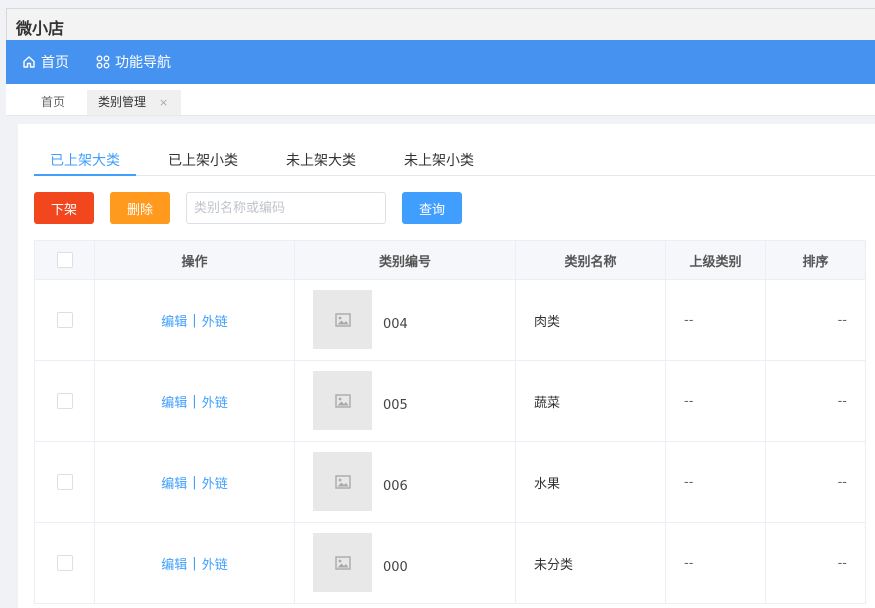 This screenshot has height=608, width=875. I want to click on top-navbar: 首页 功能导航, so click(440, 62).